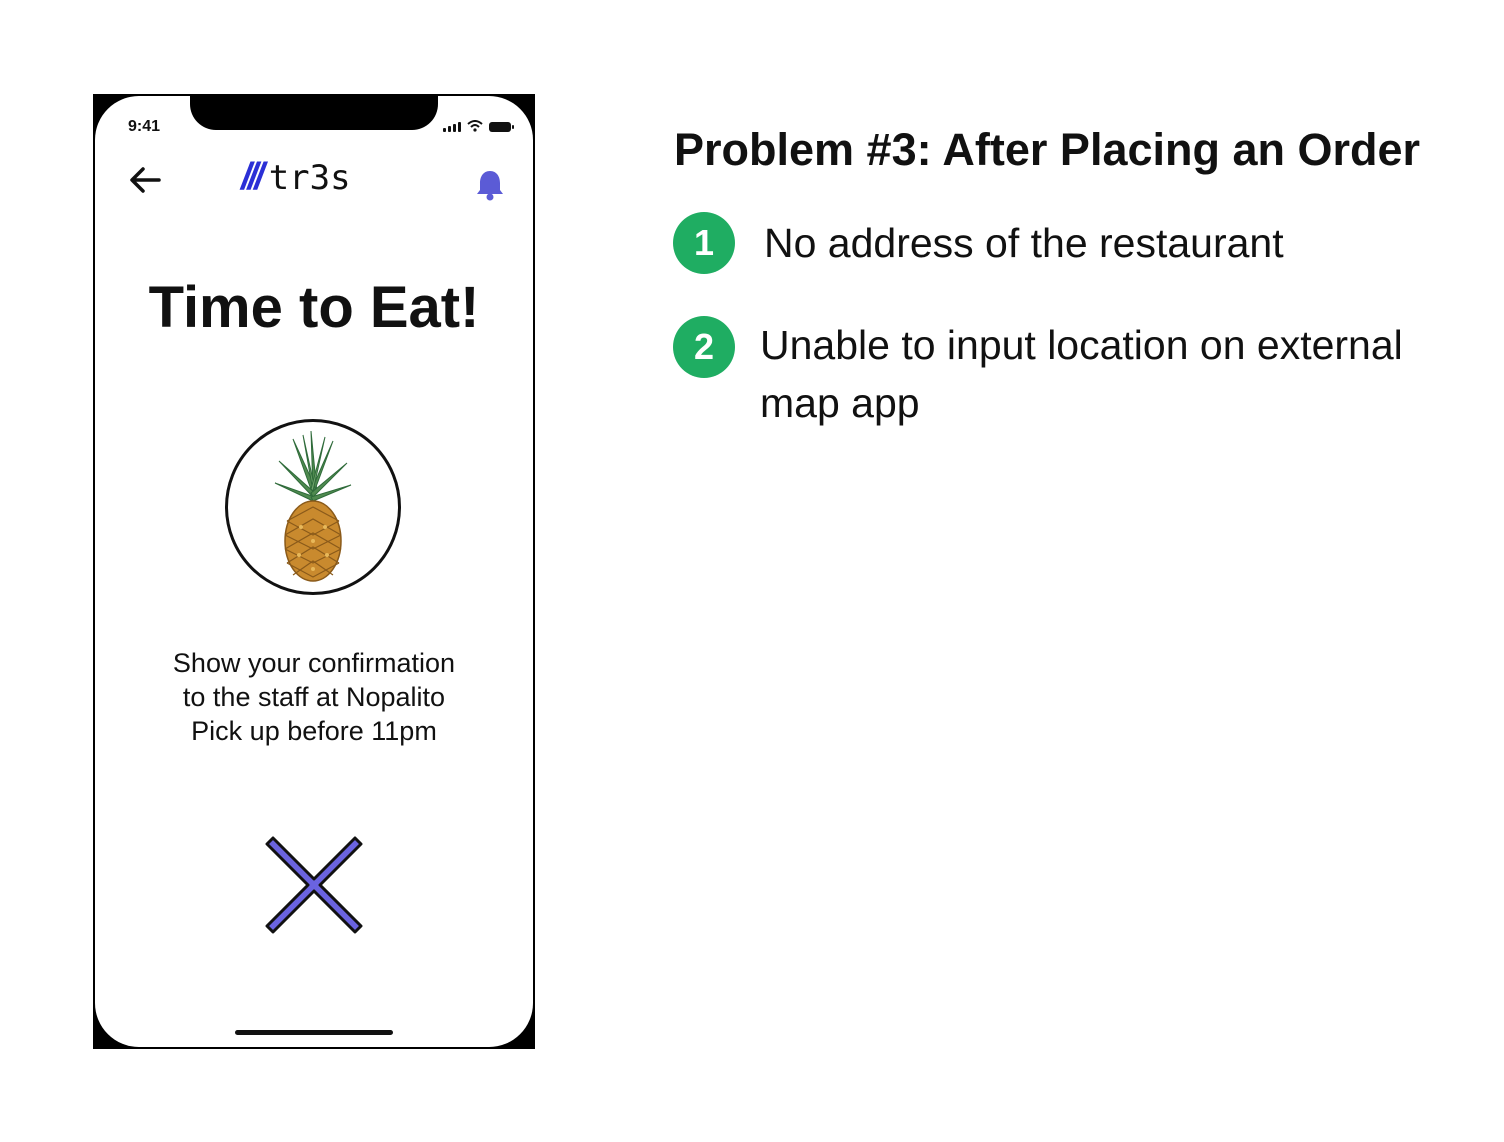 This screenshot has width=1504, height=1142. What do you see at coordinates (314, 731) in the screenshot?
I see `message-line: Pick up before 11pm` at bounding box center [314, 731].